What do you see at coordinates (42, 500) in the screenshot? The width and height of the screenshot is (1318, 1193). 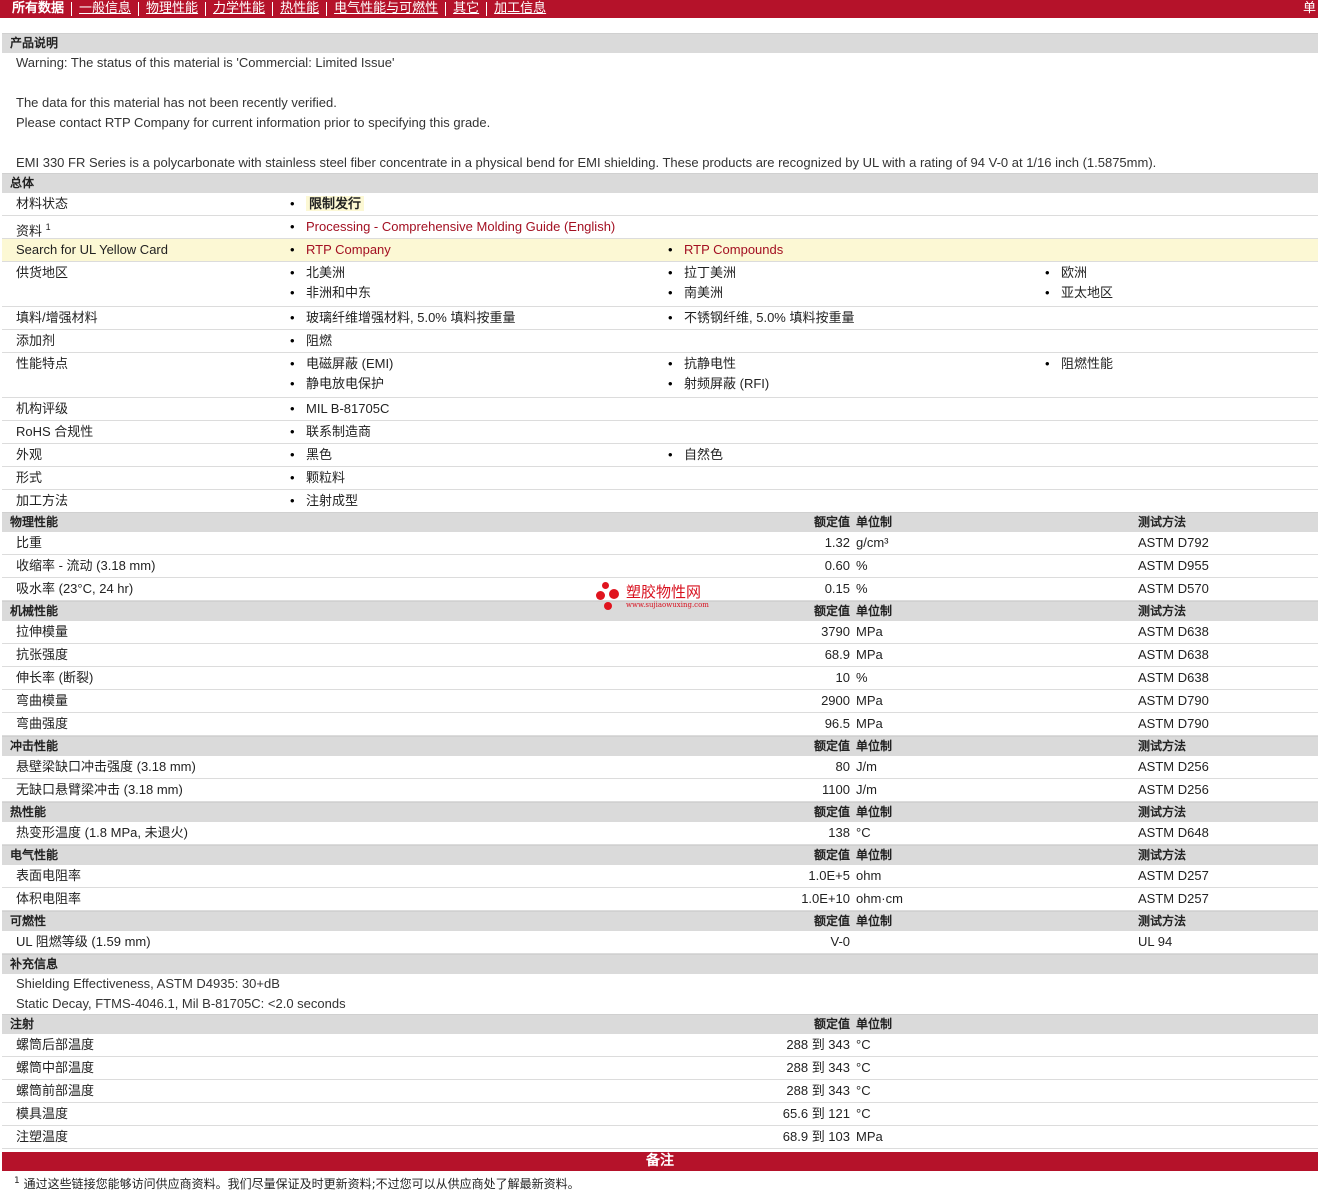 I see `row-label: 加工方法` at bounding box center [42, 500].